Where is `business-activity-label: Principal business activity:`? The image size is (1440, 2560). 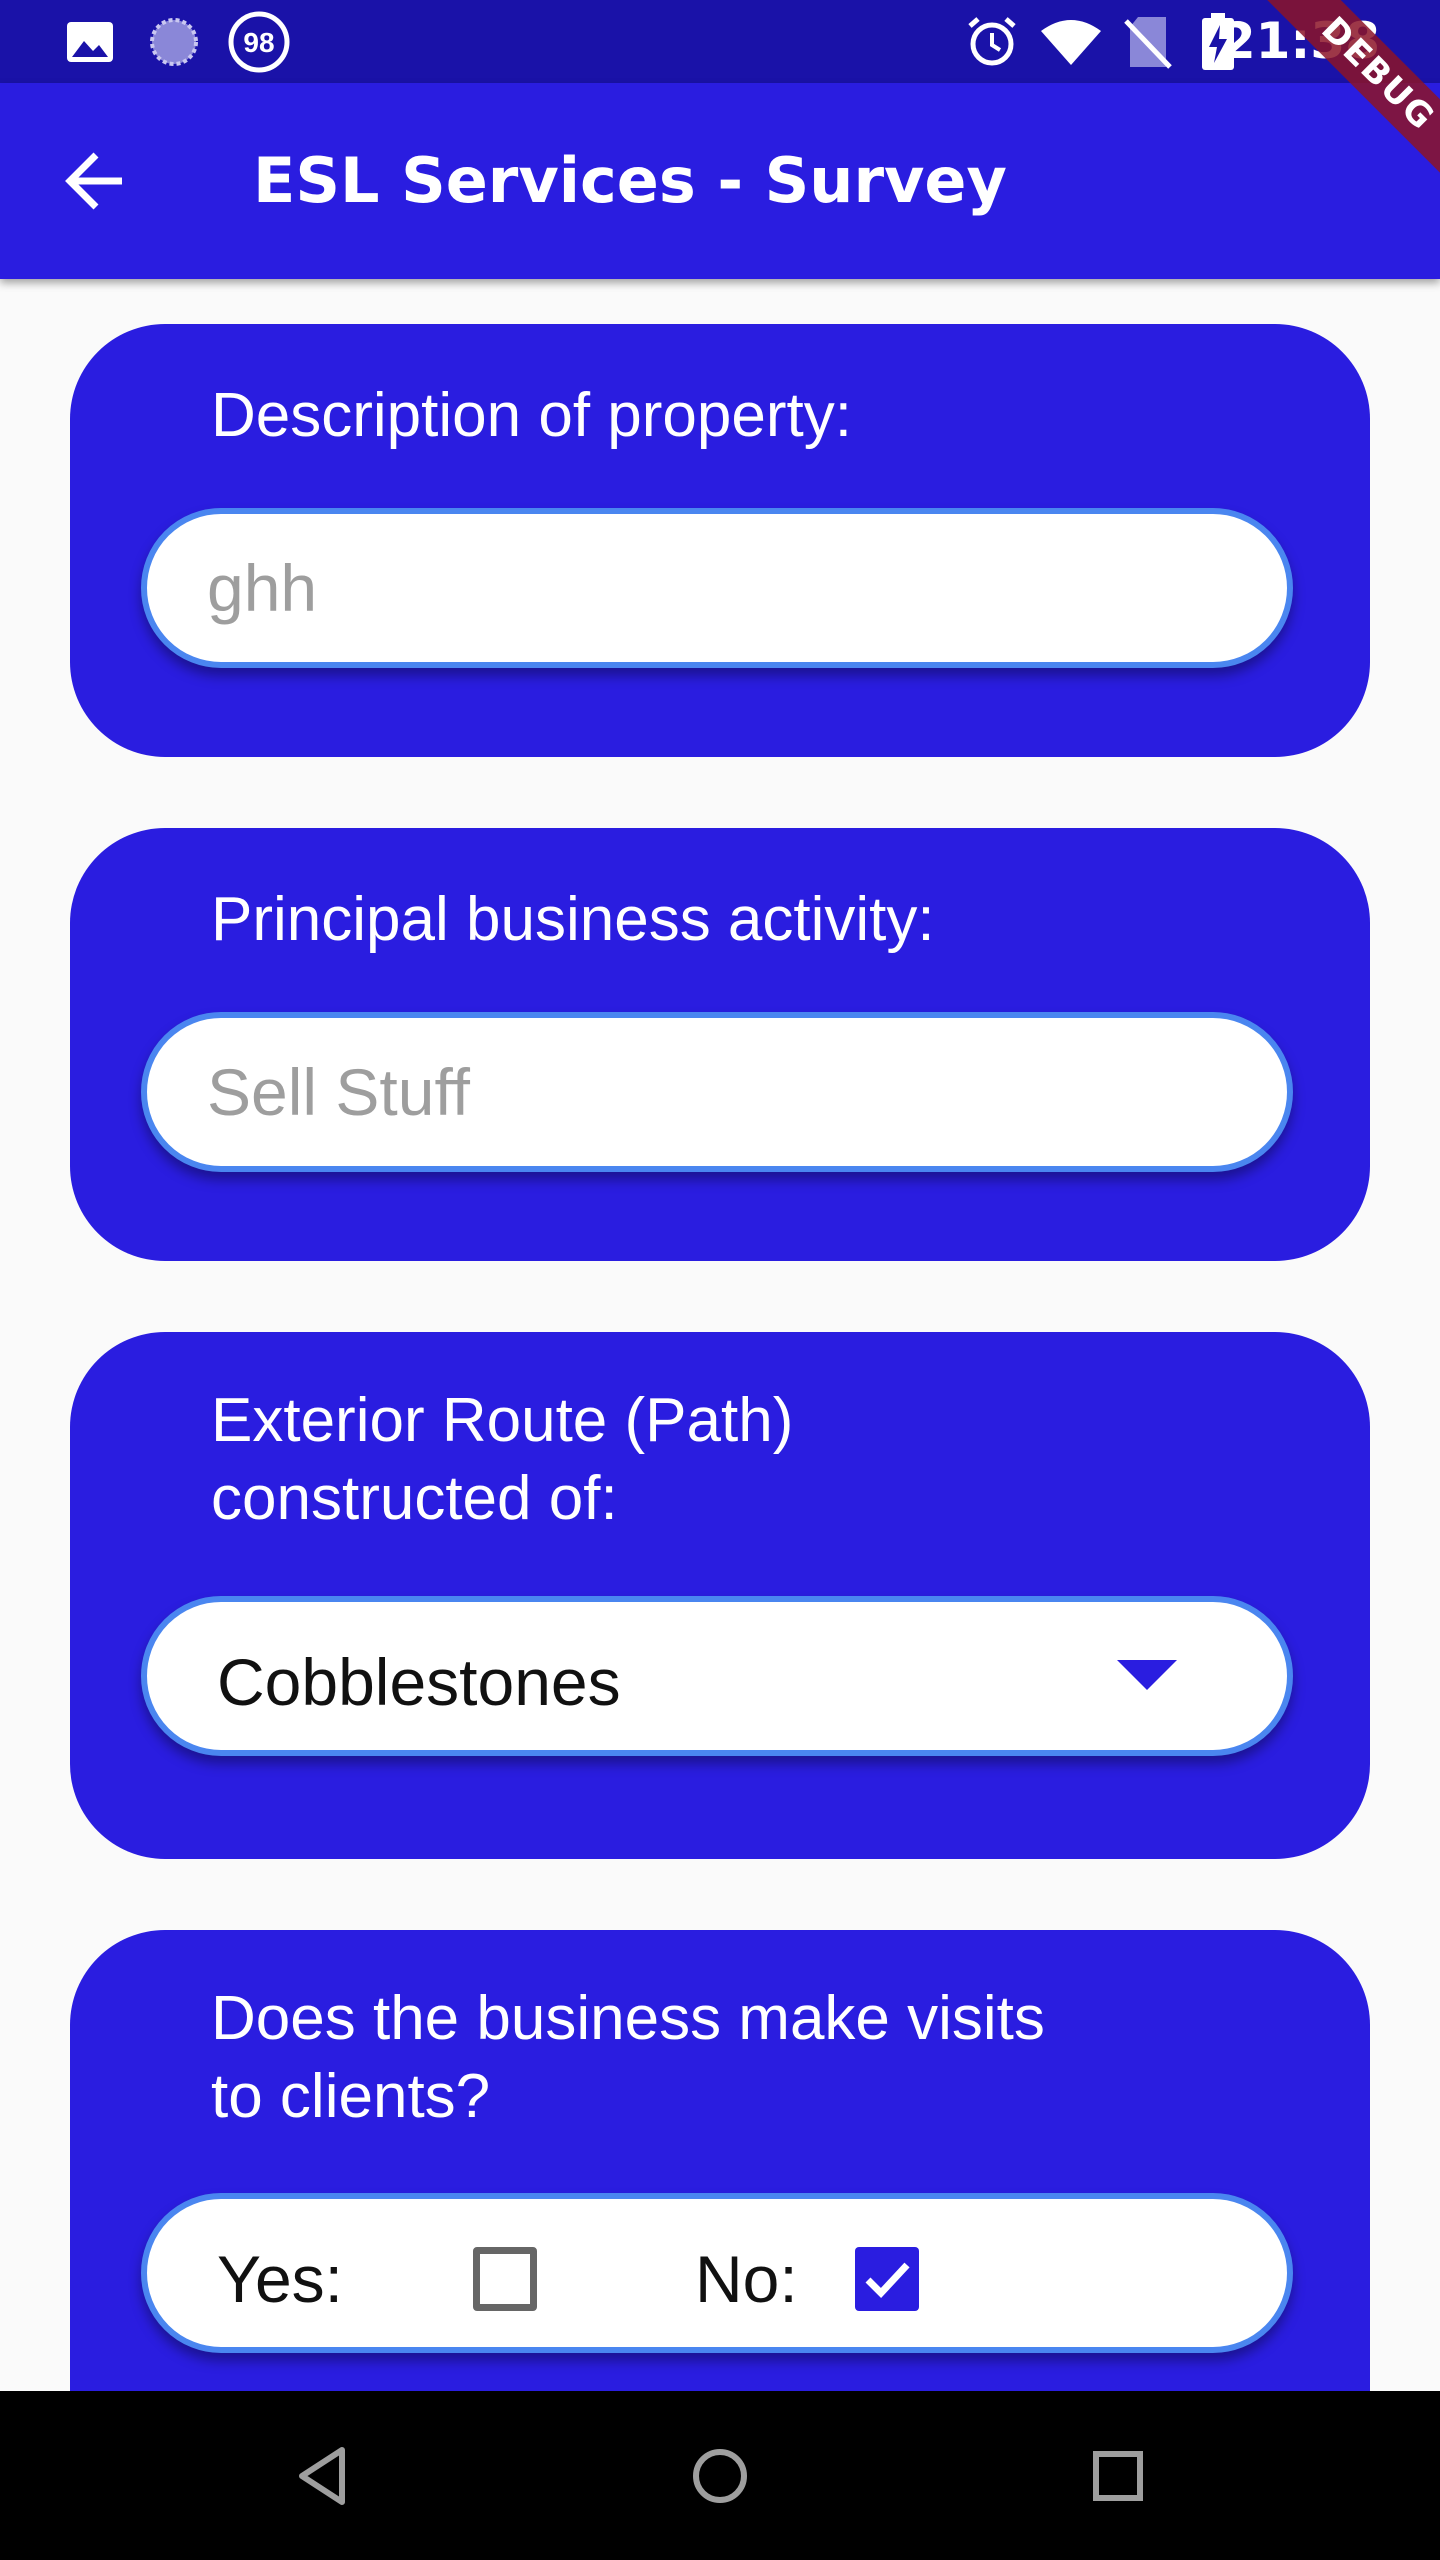 business-activity-label: Principal business activity: is located at coordinates (573, 919).